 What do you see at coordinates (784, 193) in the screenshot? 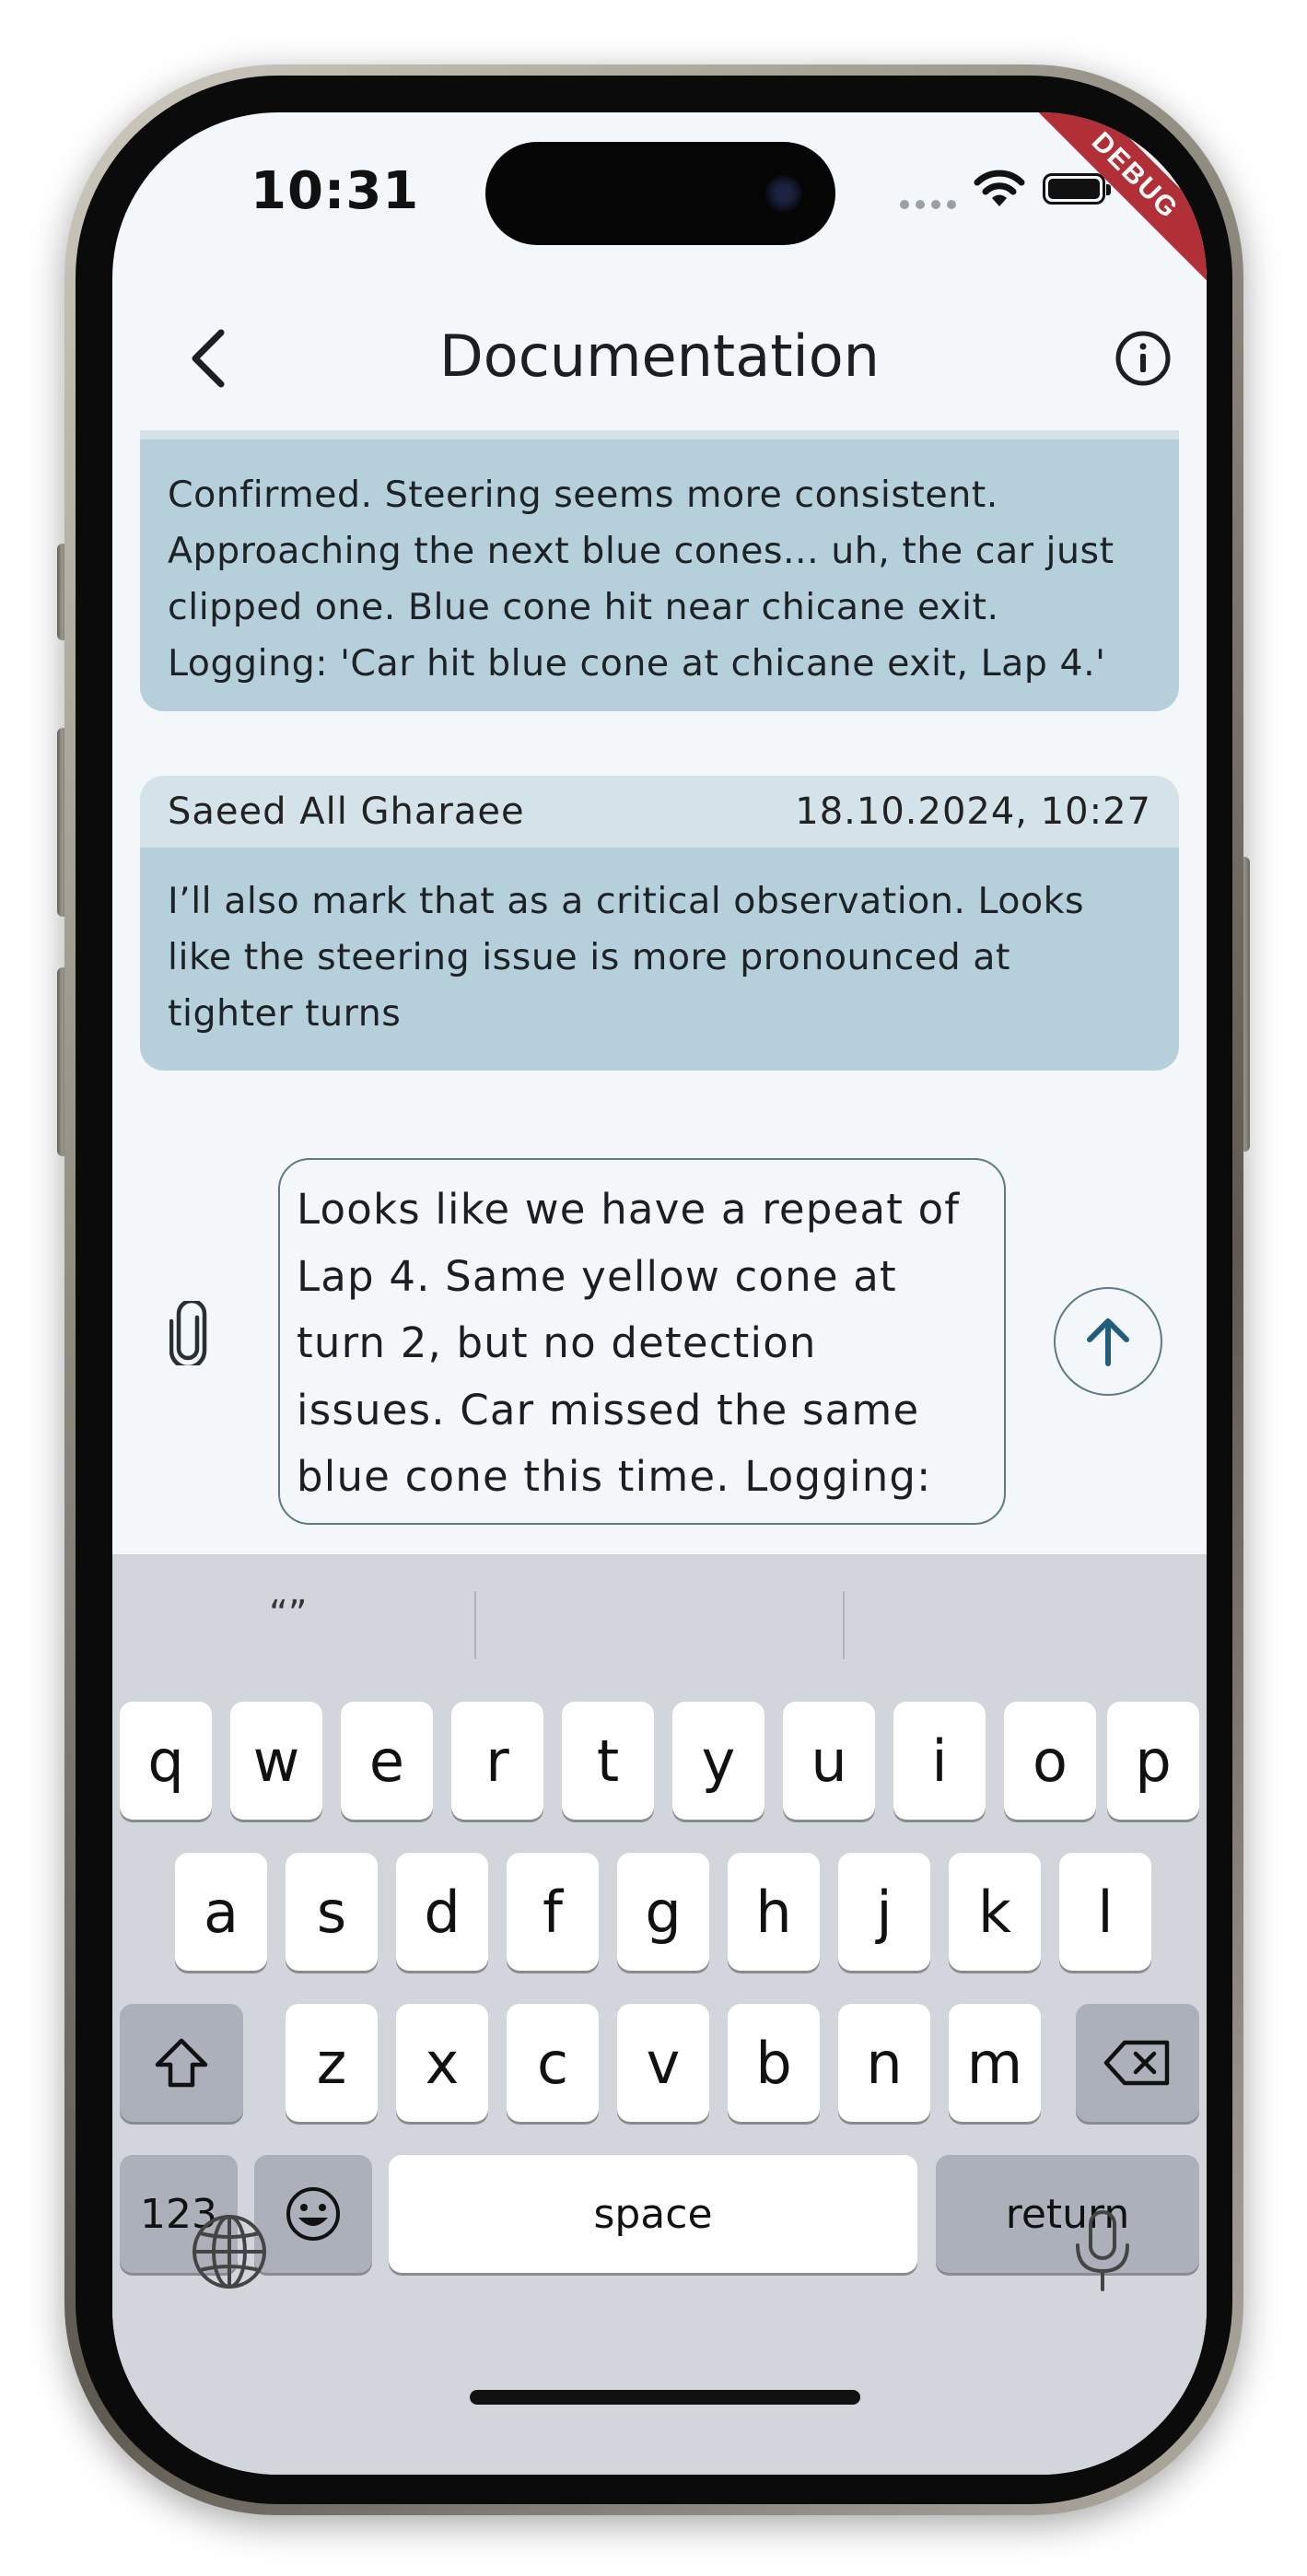
I see `camera-icon` at bounding box center [784, 193].